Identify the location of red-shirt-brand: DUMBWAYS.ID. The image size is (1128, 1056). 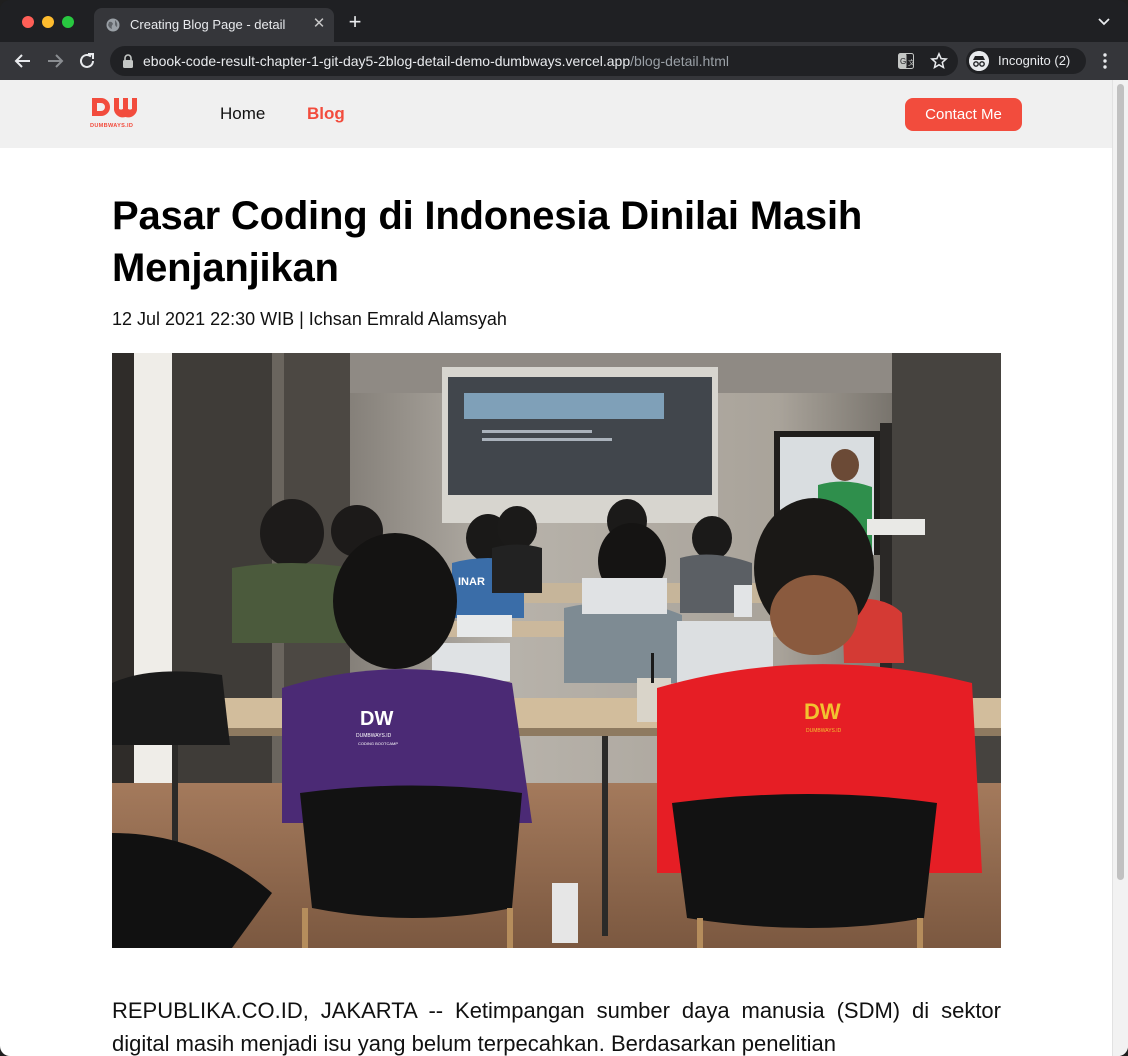
(824, 731).